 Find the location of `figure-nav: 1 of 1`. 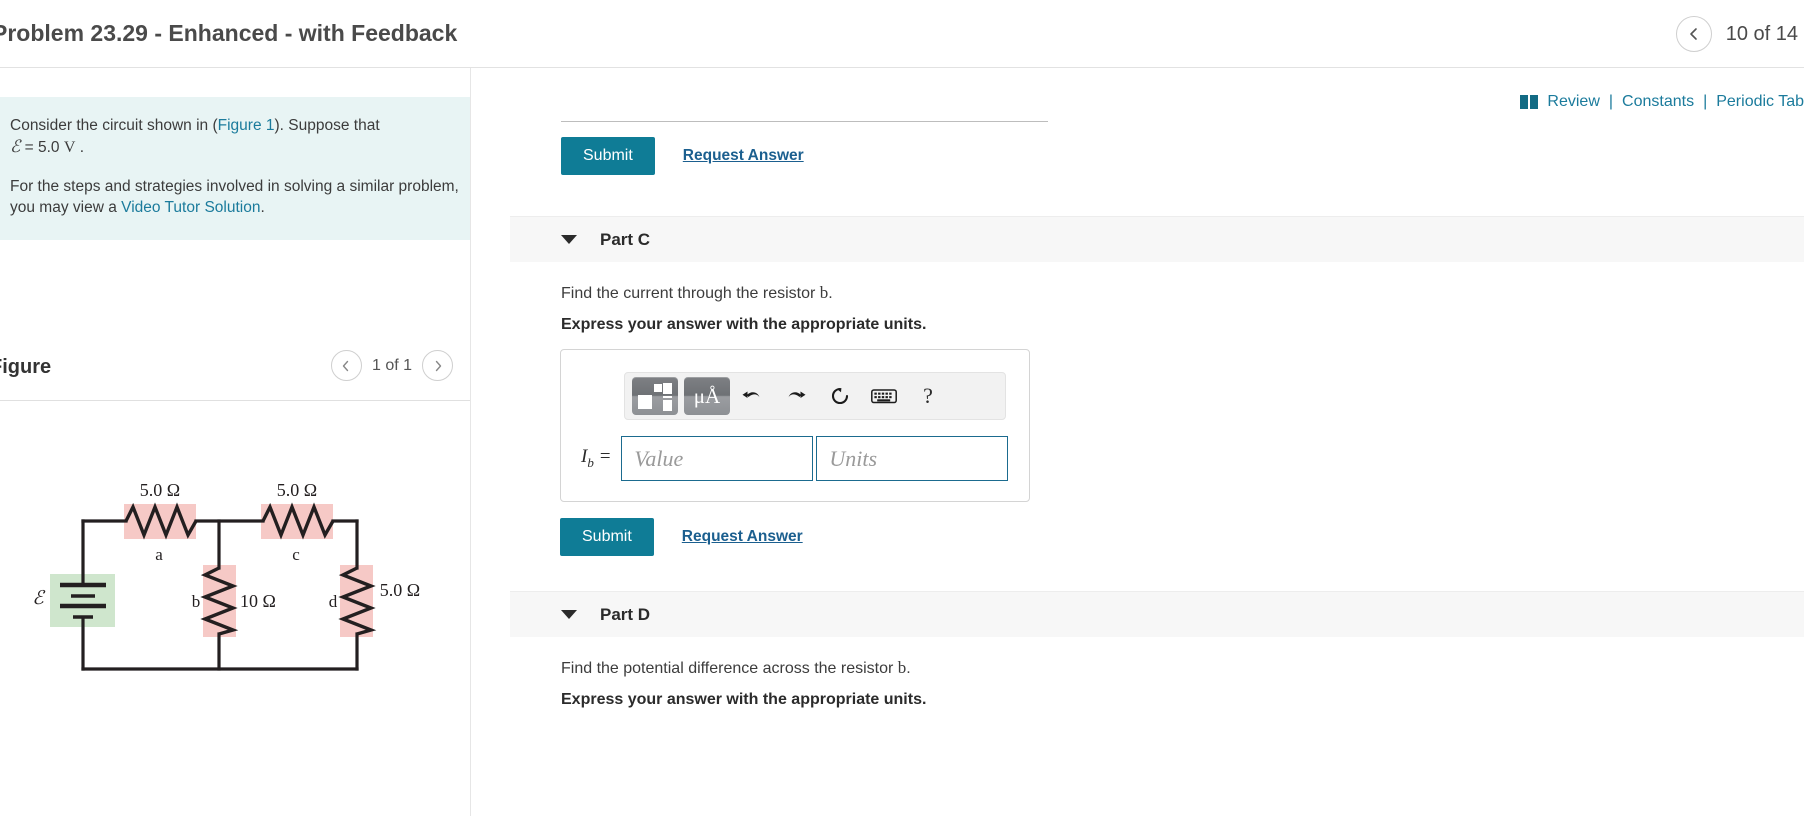

figure-nav: 1 of 1 is located at coordinates (391, 365).